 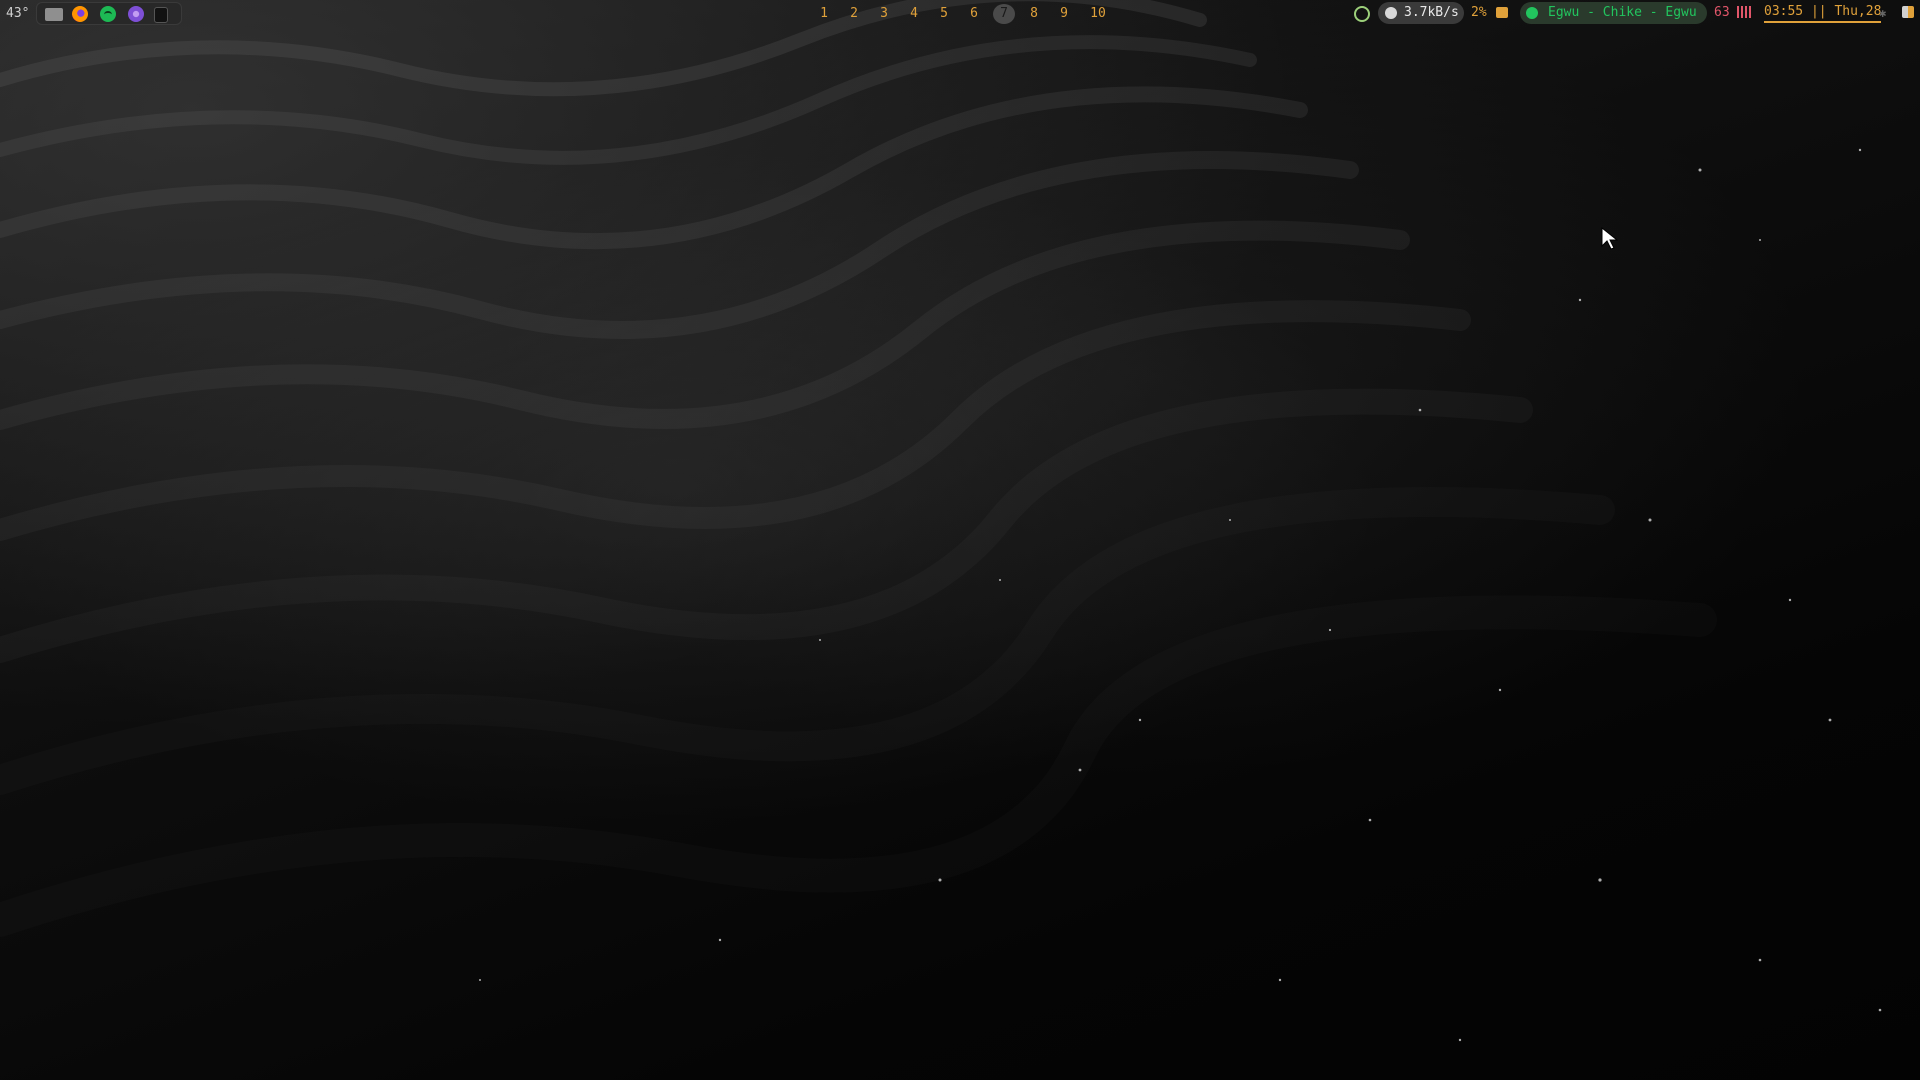 I want to click on cpu-icon, so click(x=1502, y=12).